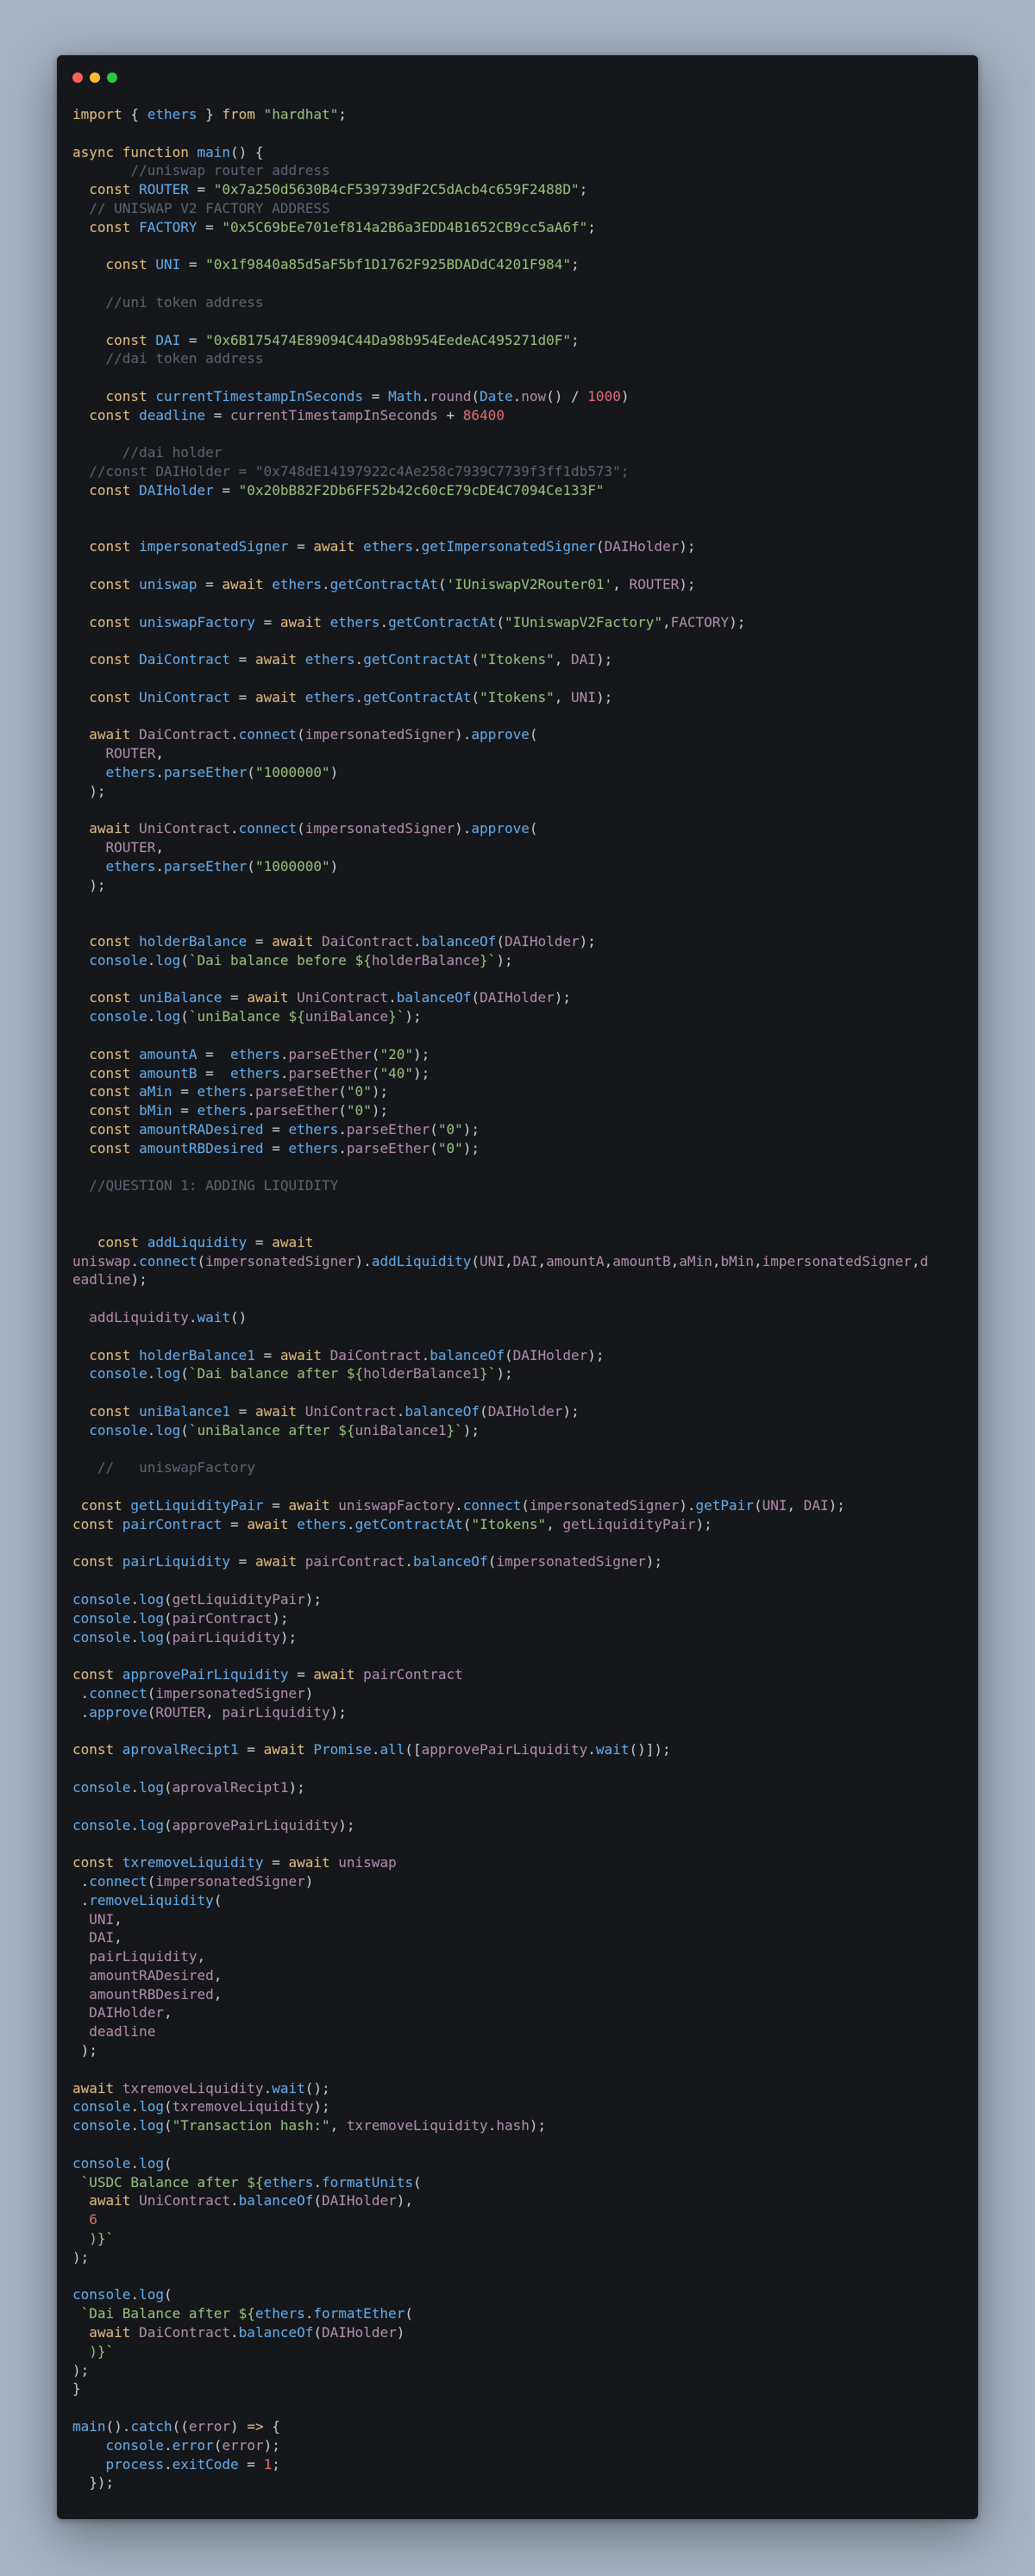  I want to click on minimize-window-button, so click(95, 77).